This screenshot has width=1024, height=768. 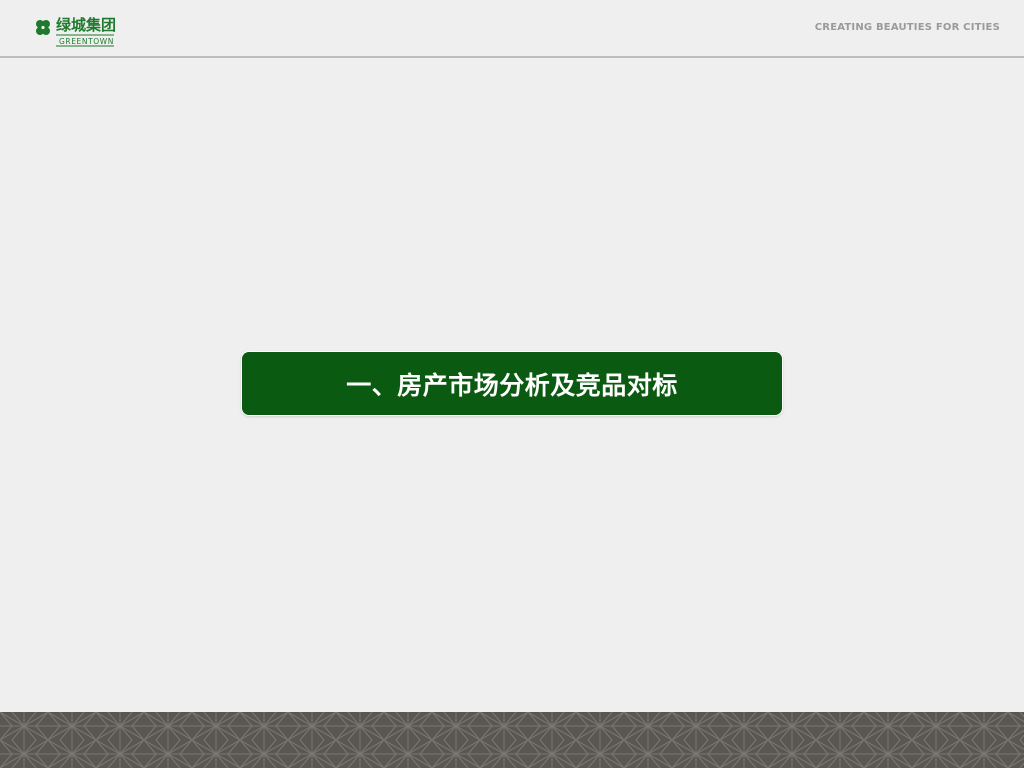 What do you see at coordinates (86, 41) in the screenshot?
I see `brand-en-text: GREENTOWN` at bounding box center [86, 41].